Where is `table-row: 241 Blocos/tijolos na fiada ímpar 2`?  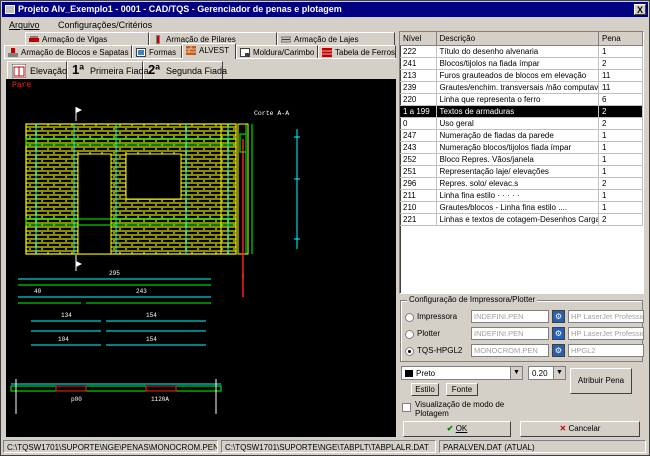 table-row: 241 Blocos/tijolos na fiada ímpar 2 is located at coordinates (521, 63).